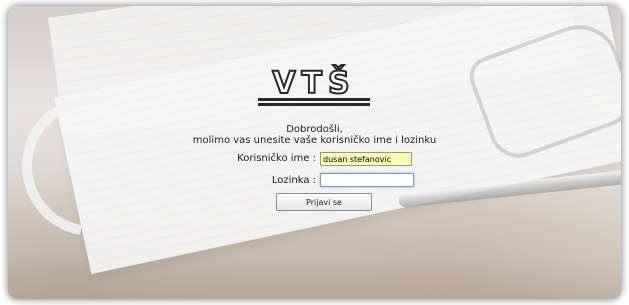  I want to click on logo-underline-top, so click(314, 99).